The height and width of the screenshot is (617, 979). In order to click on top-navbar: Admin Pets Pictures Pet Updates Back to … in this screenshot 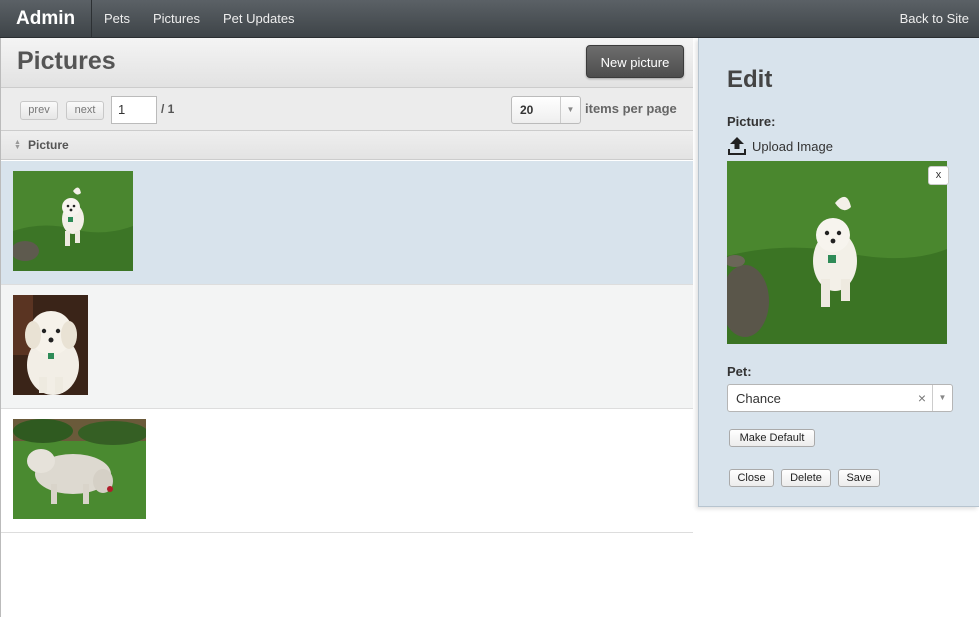, I will do `click(489, 19)`.